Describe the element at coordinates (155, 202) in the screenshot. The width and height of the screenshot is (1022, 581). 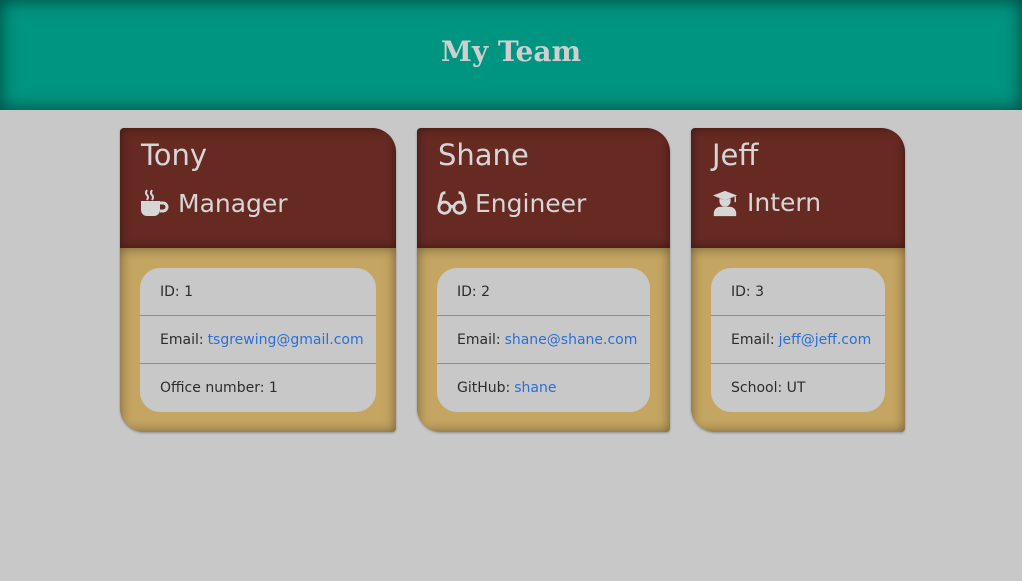
I see `coffee-mug-icon` at that location.